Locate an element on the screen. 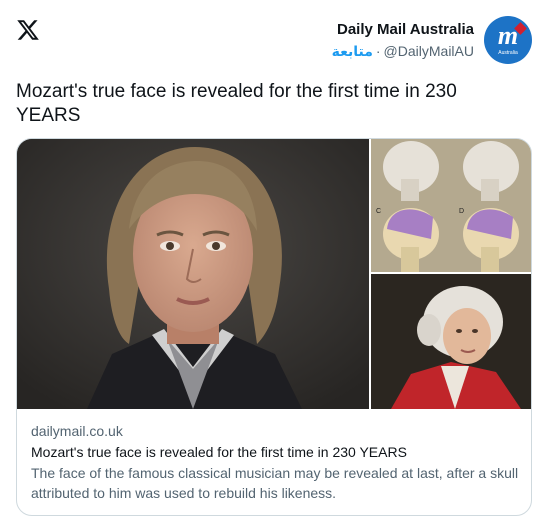 This screenshot has width=550, height=524. account-text: Daily Mail Australia متابعة · @DailyMailAU is located at coordinates (403, 38).